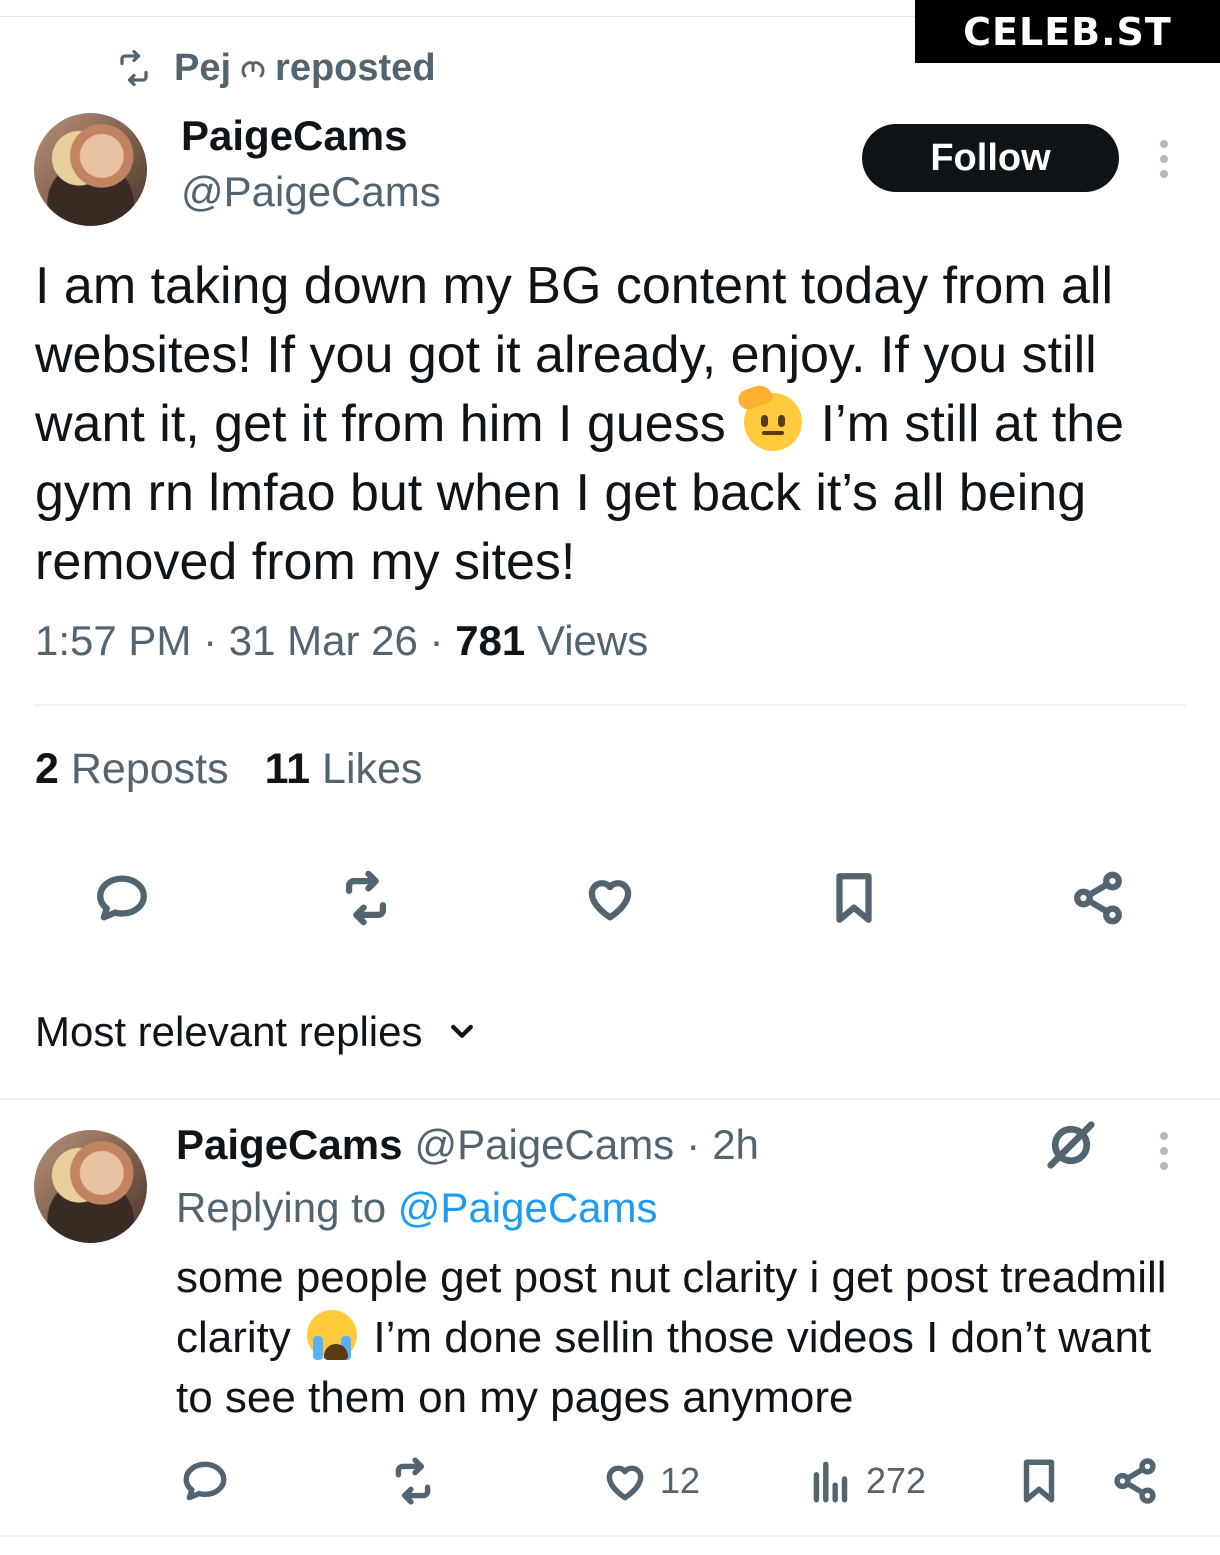 Image resolution: width=1220 pixels, height=1555 pixels. What do you see at coordinates (461, 1031) in the screenshot?
I see `chevron-down-icon` at bounding box center [461, 1031].